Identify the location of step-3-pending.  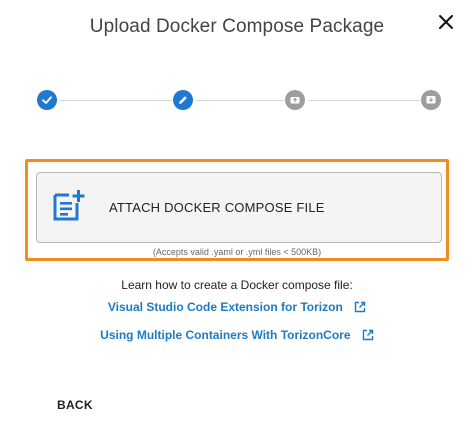
(295, 100).